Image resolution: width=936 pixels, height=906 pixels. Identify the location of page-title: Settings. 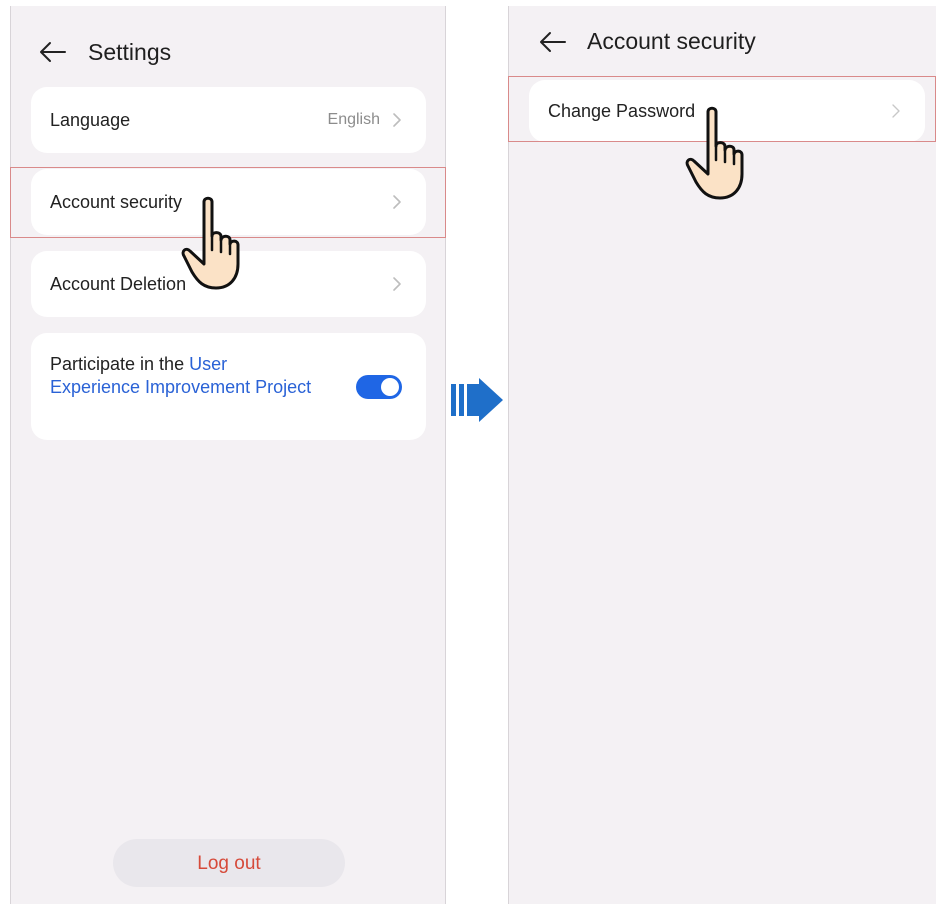
(130, 52).